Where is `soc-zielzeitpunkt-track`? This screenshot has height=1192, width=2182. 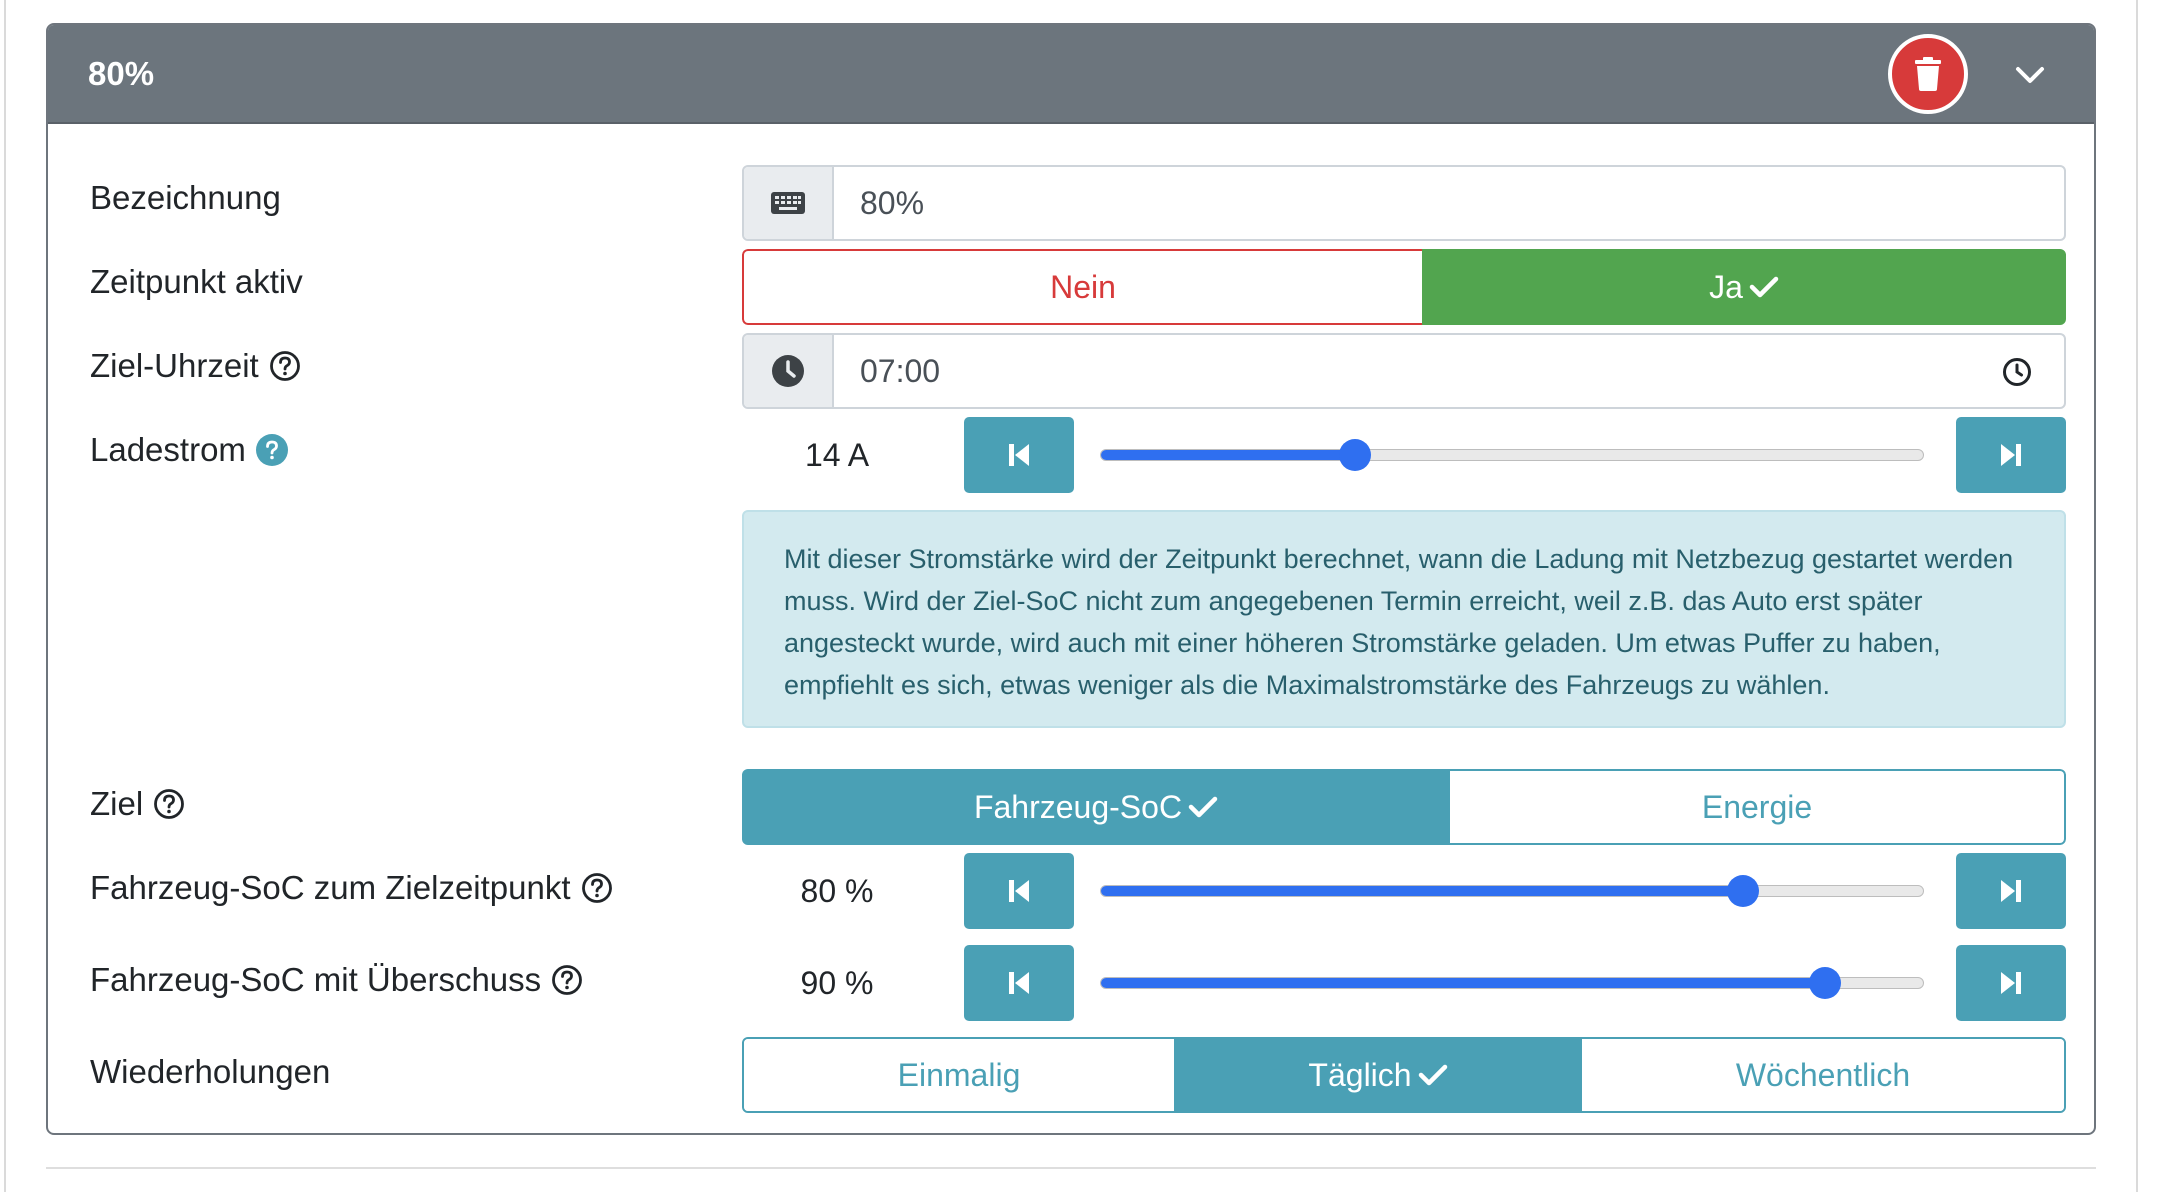 soc-zielzeitpunkt-track is located at coordinates (1512, 891).